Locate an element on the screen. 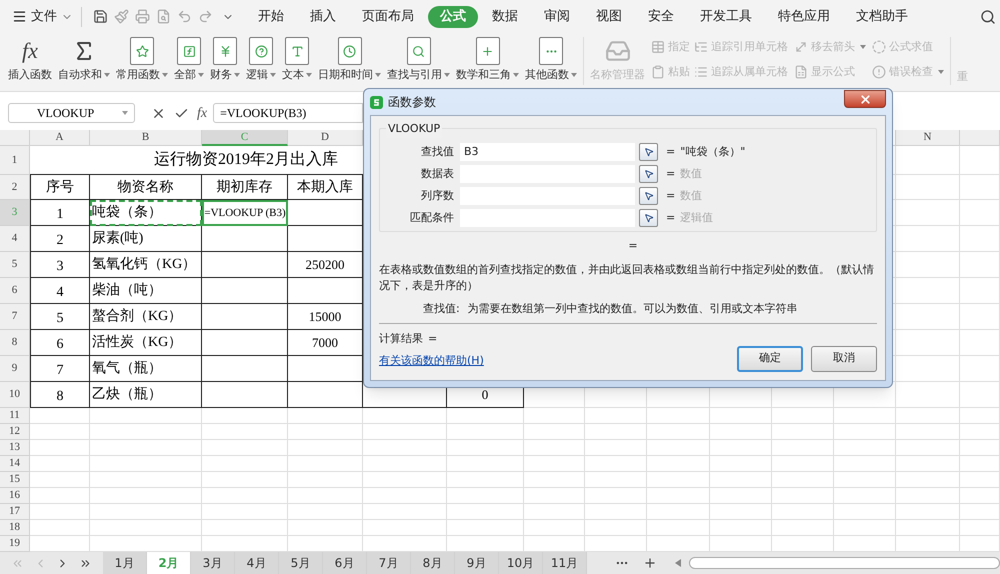 This screenshot has width=1000, height=574. column-header: D is located at coordinates (325, 138).